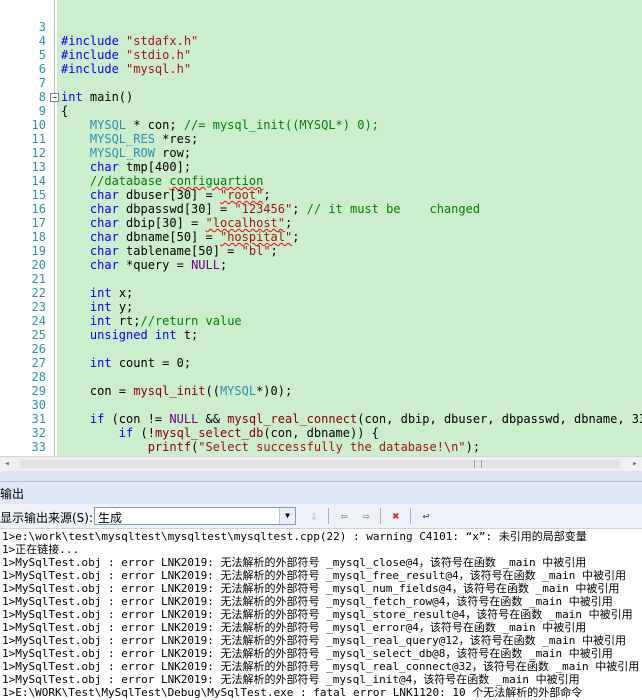  What do you see at coordinates (321, 181) in the screenshot?
I see `code-line: 14 //database configuartion` at bounding box center [321, 181].